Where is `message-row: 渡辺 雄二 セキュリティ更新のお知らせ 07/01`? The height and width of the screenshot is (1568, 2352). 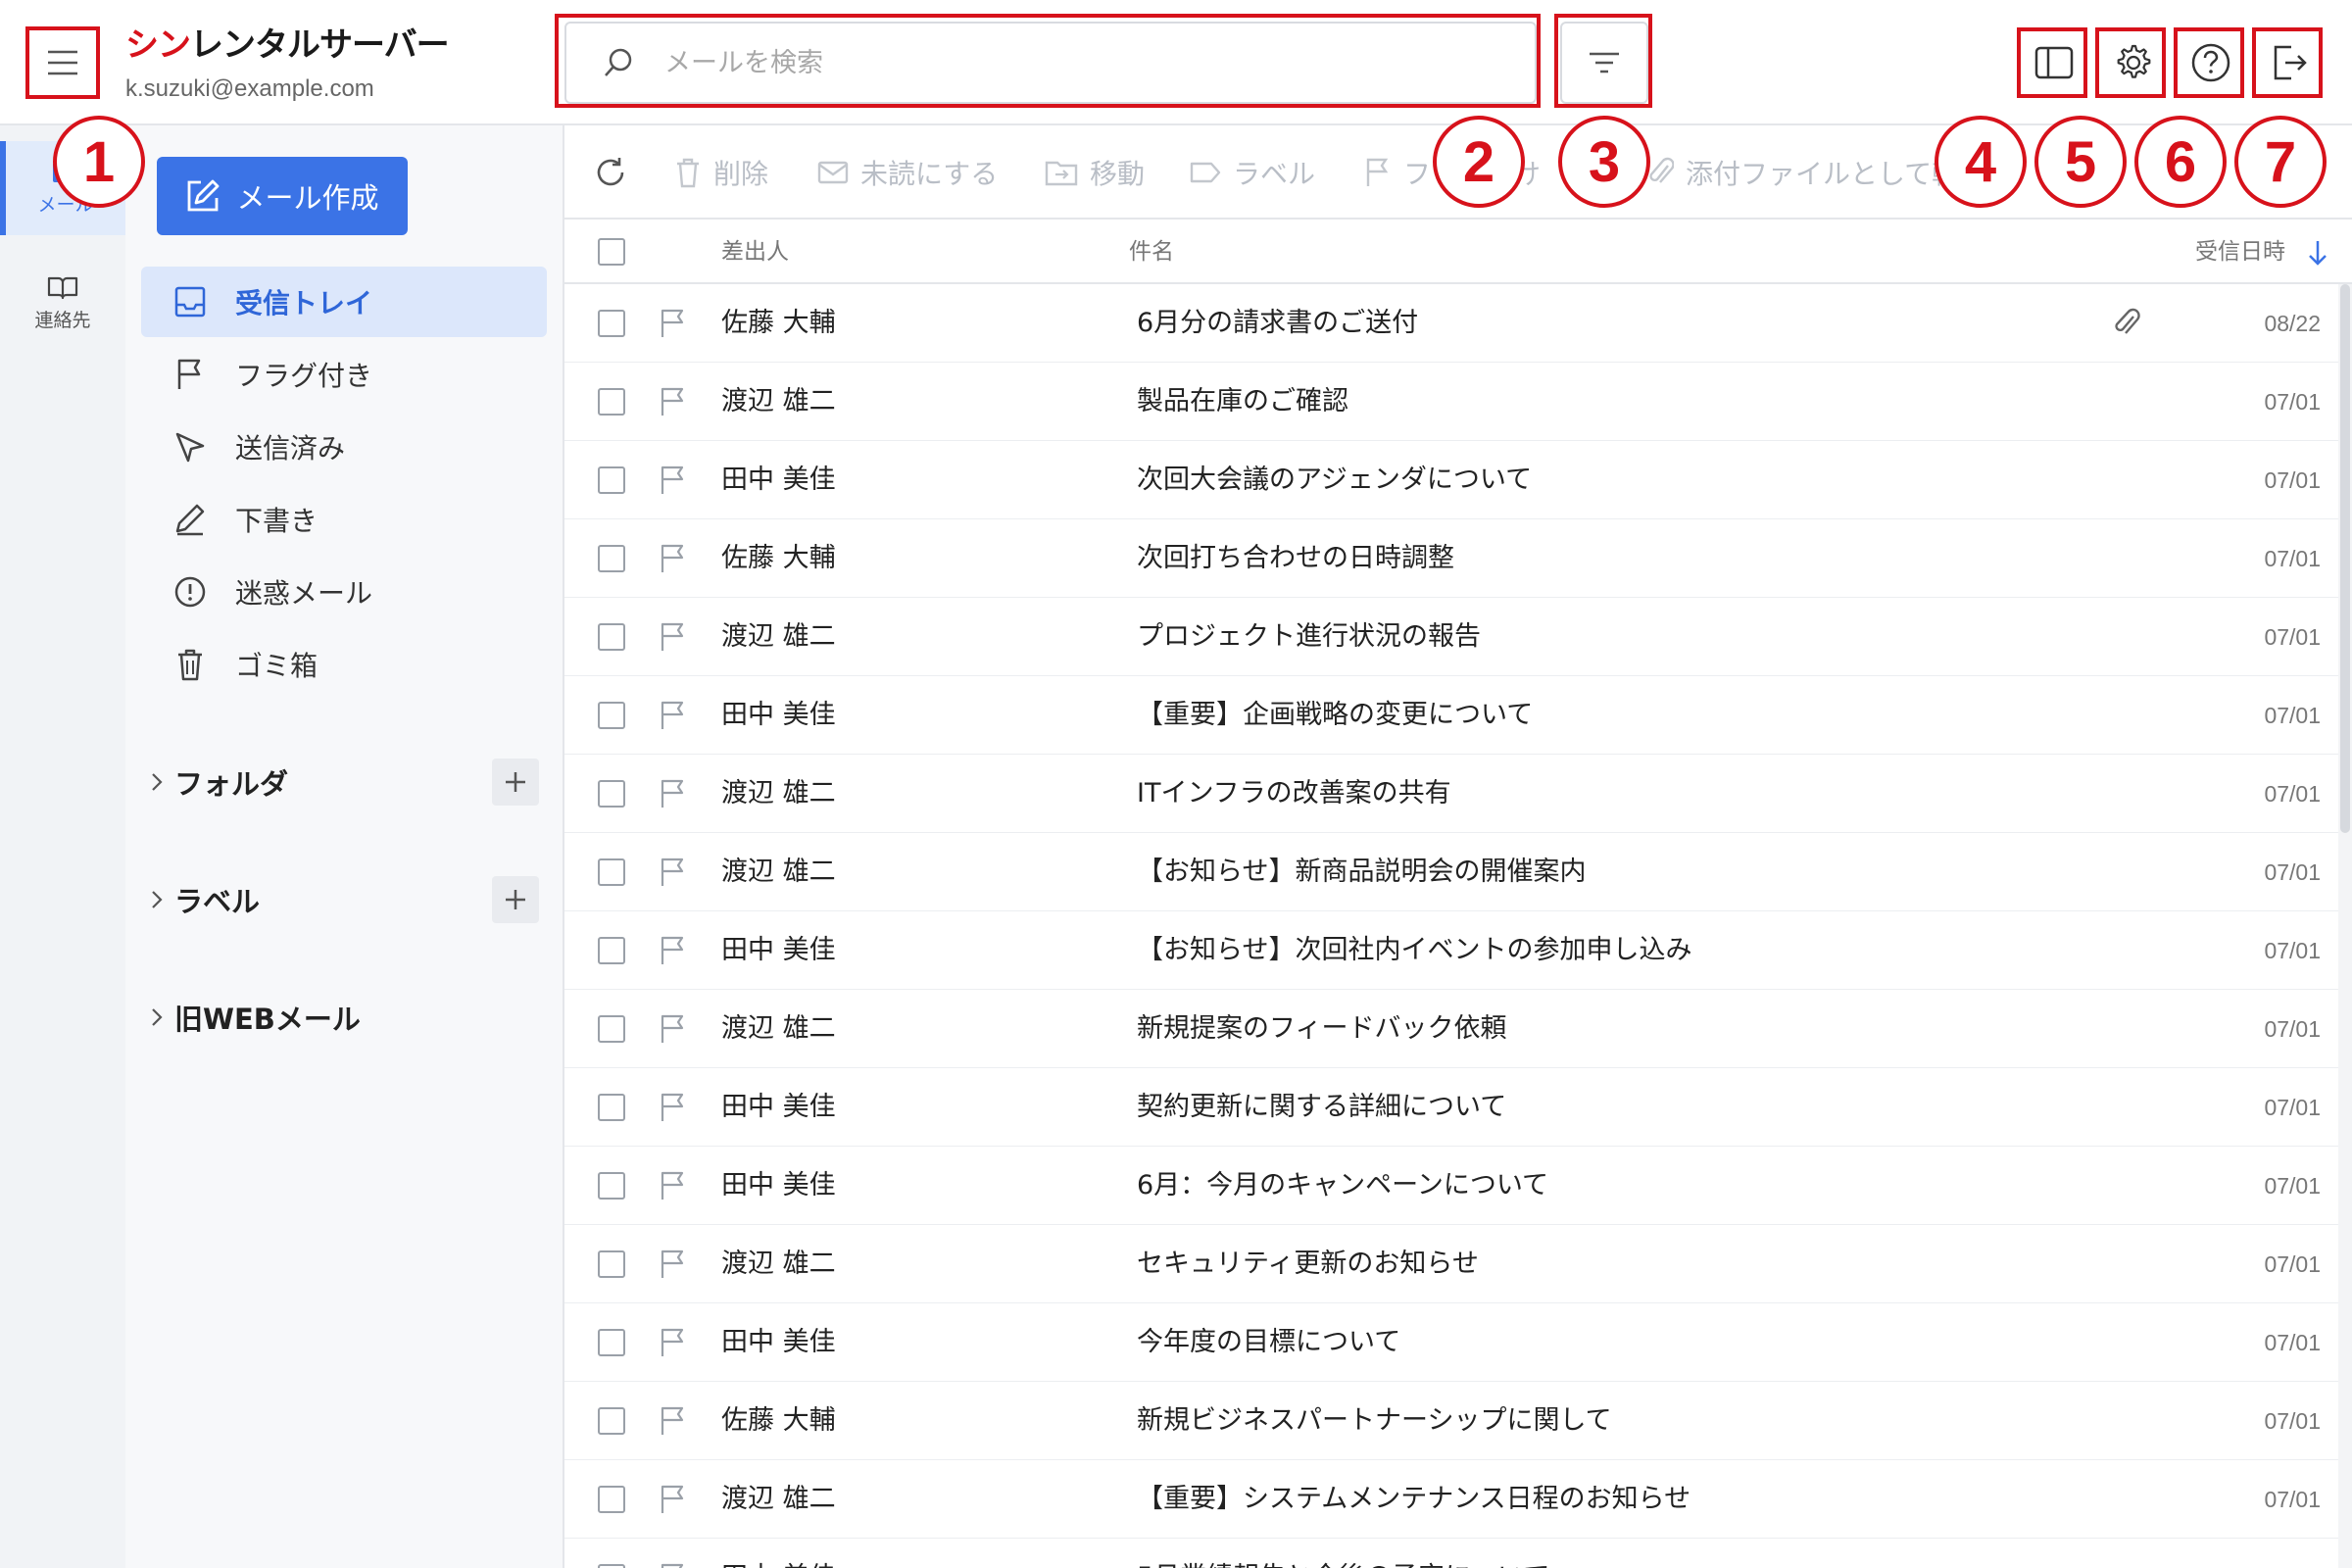 message-row: 渡辺 雄二 セキュリティ更新のお知らせ 07/01 is located at coordinates (1451, 1264).